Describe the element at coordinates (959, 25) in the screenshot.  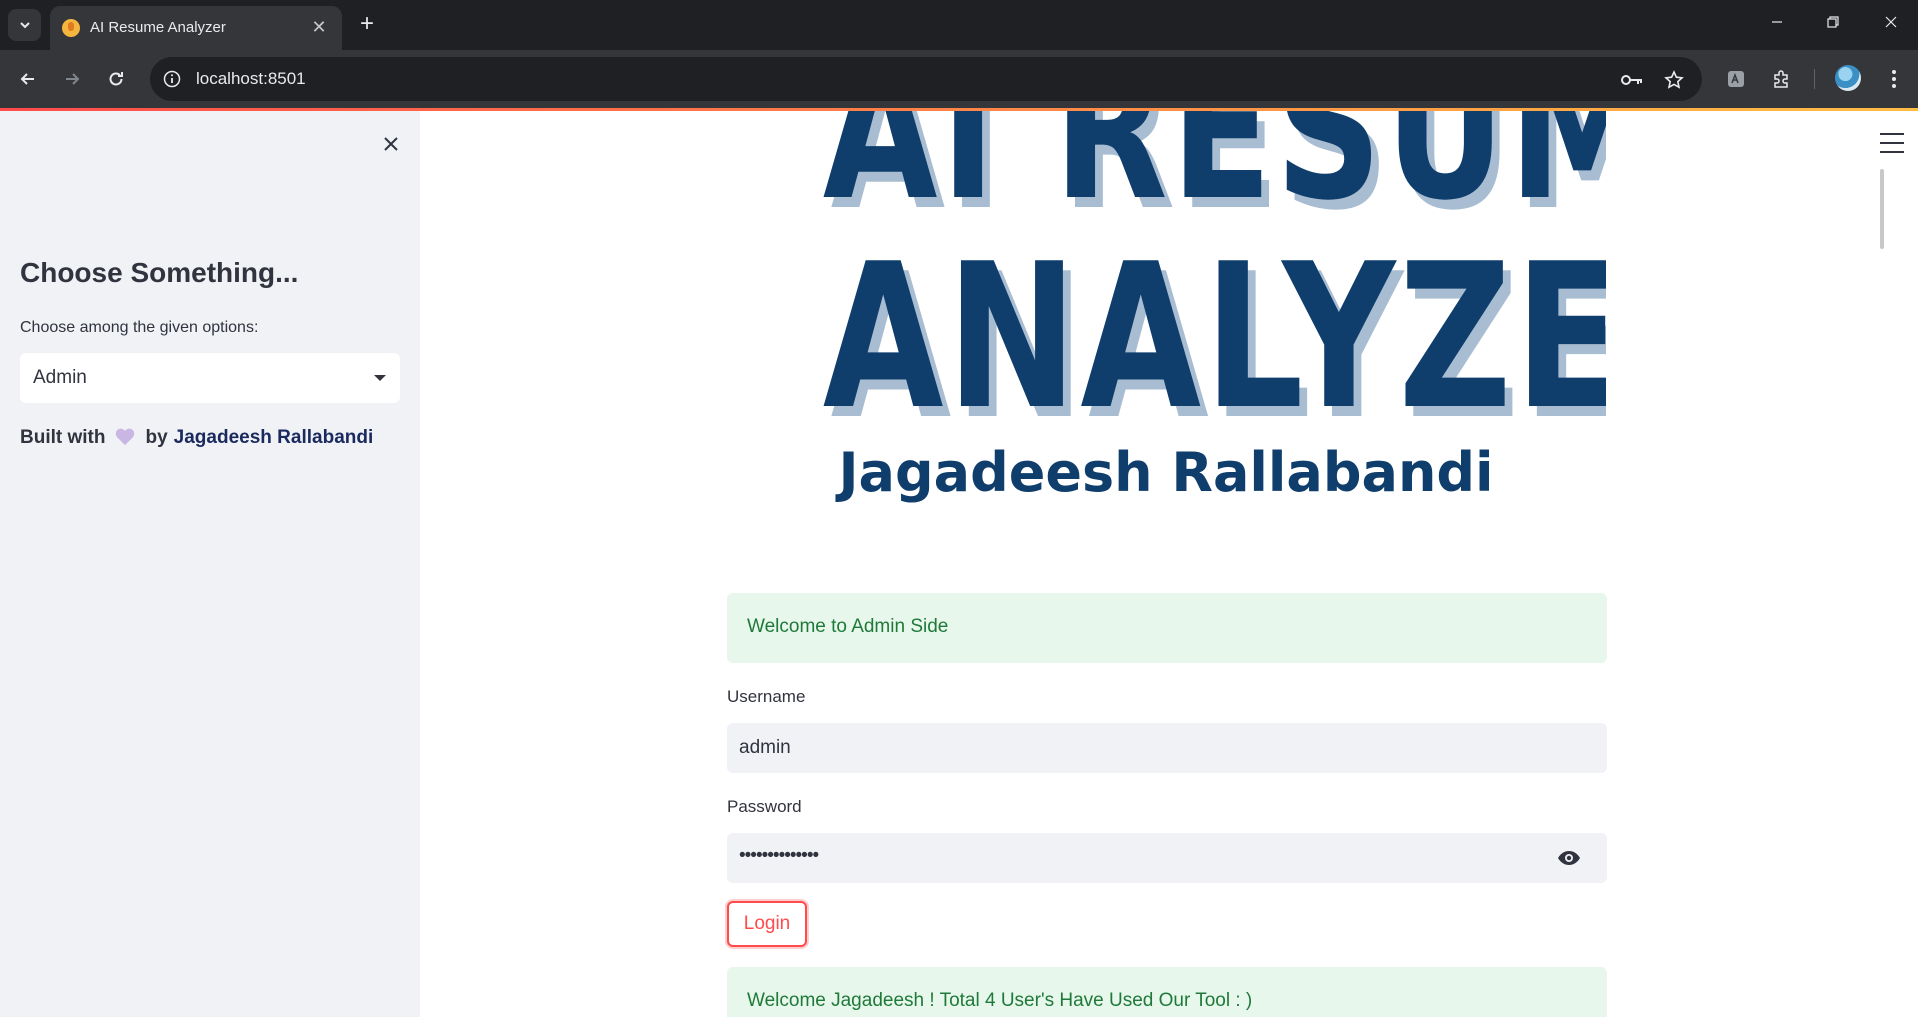
I see `browser-tab-bar: AI Resume Analyzer ✕ +` at that location.